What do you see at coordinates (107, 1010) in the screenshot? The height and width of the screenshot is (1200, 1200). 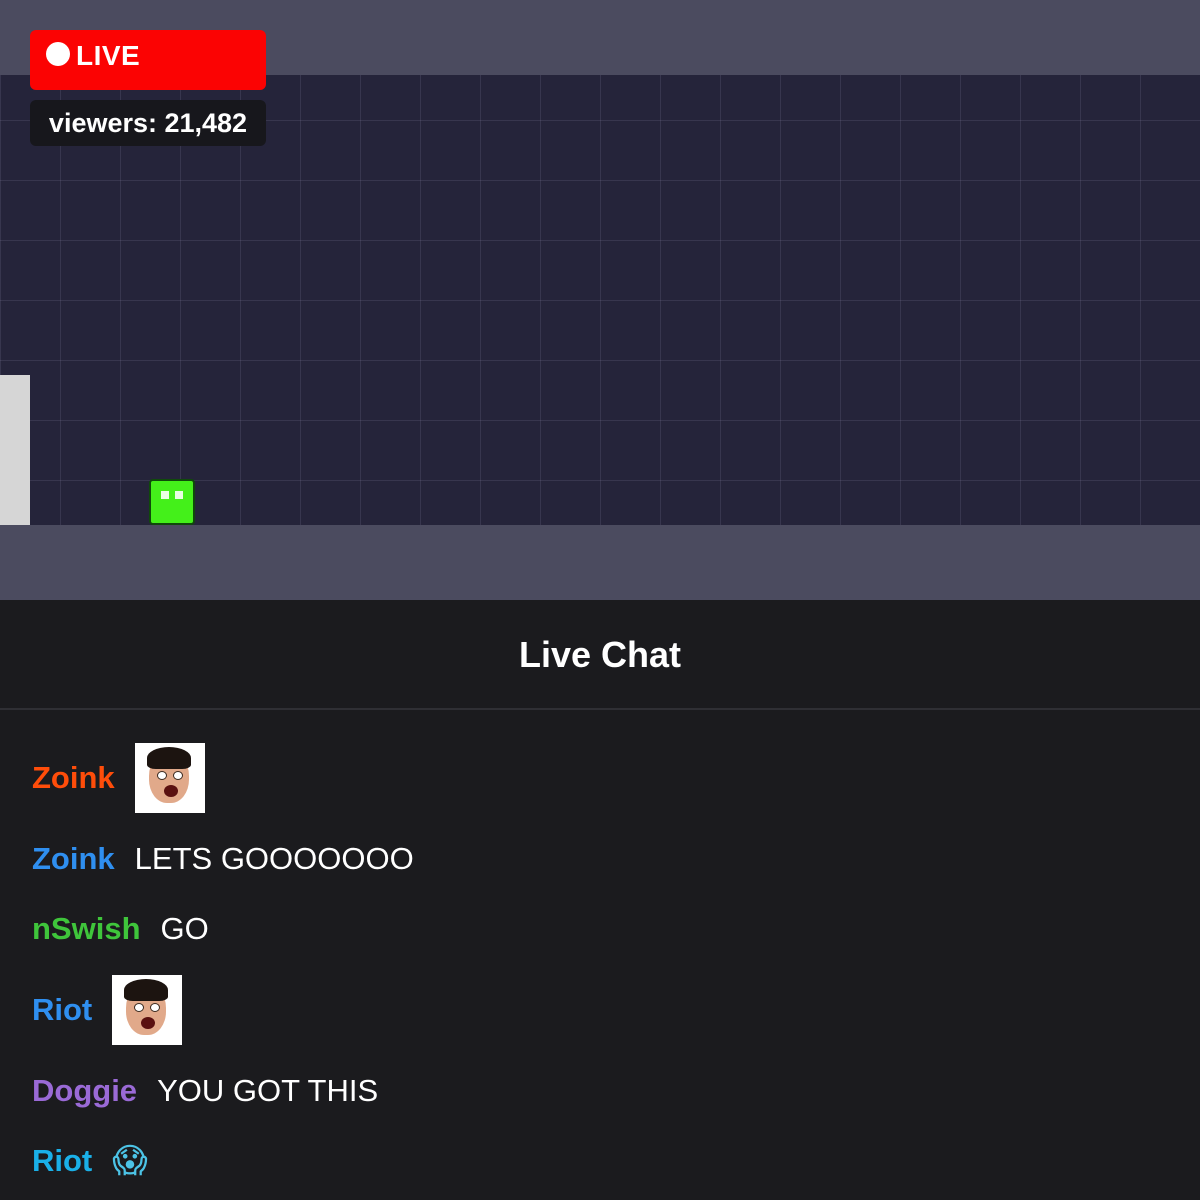 I see `chat-message: Riot` at bounding box center [107, 1010].